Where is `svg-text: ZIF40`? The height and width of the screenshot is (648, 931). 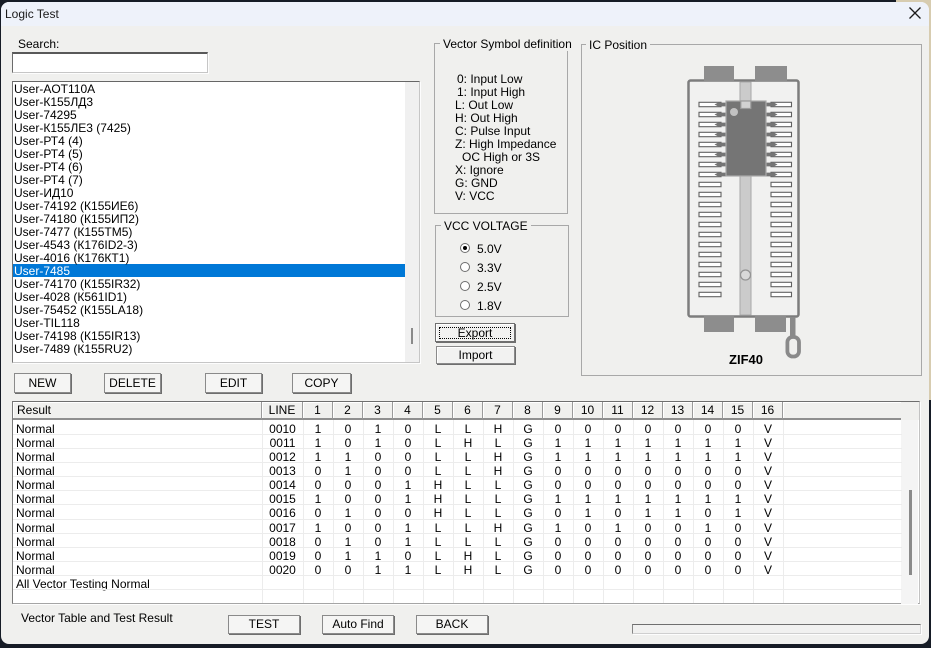
svg-text: ZIF40 is located at coordinates (746, 359).